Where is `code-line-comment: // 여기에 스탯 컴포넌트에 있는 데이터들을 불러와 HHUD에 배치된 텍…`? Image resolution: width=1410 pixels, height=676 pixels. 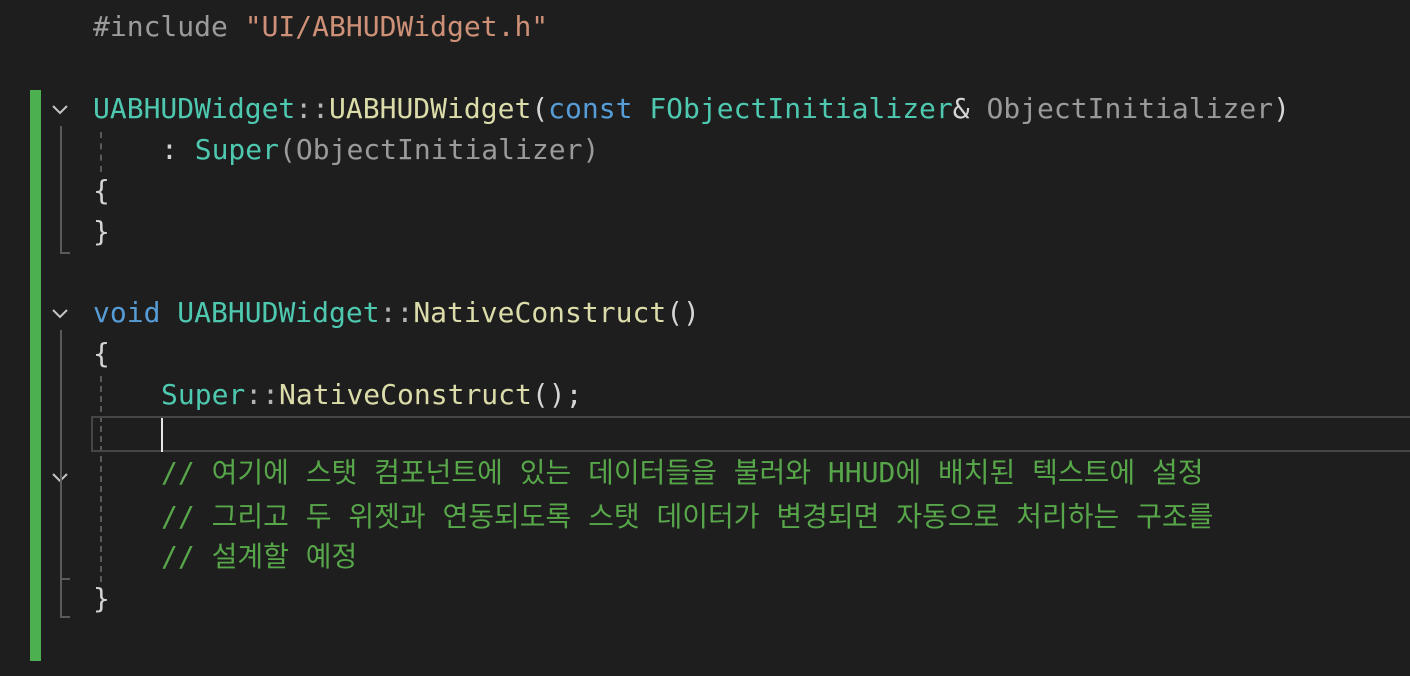 code-line-comment: // 여기에 스탯 컴포넌트에 있는 데이터들을 불러와 HHUD에 배치된 텍… is located at coordinates (648, 472).